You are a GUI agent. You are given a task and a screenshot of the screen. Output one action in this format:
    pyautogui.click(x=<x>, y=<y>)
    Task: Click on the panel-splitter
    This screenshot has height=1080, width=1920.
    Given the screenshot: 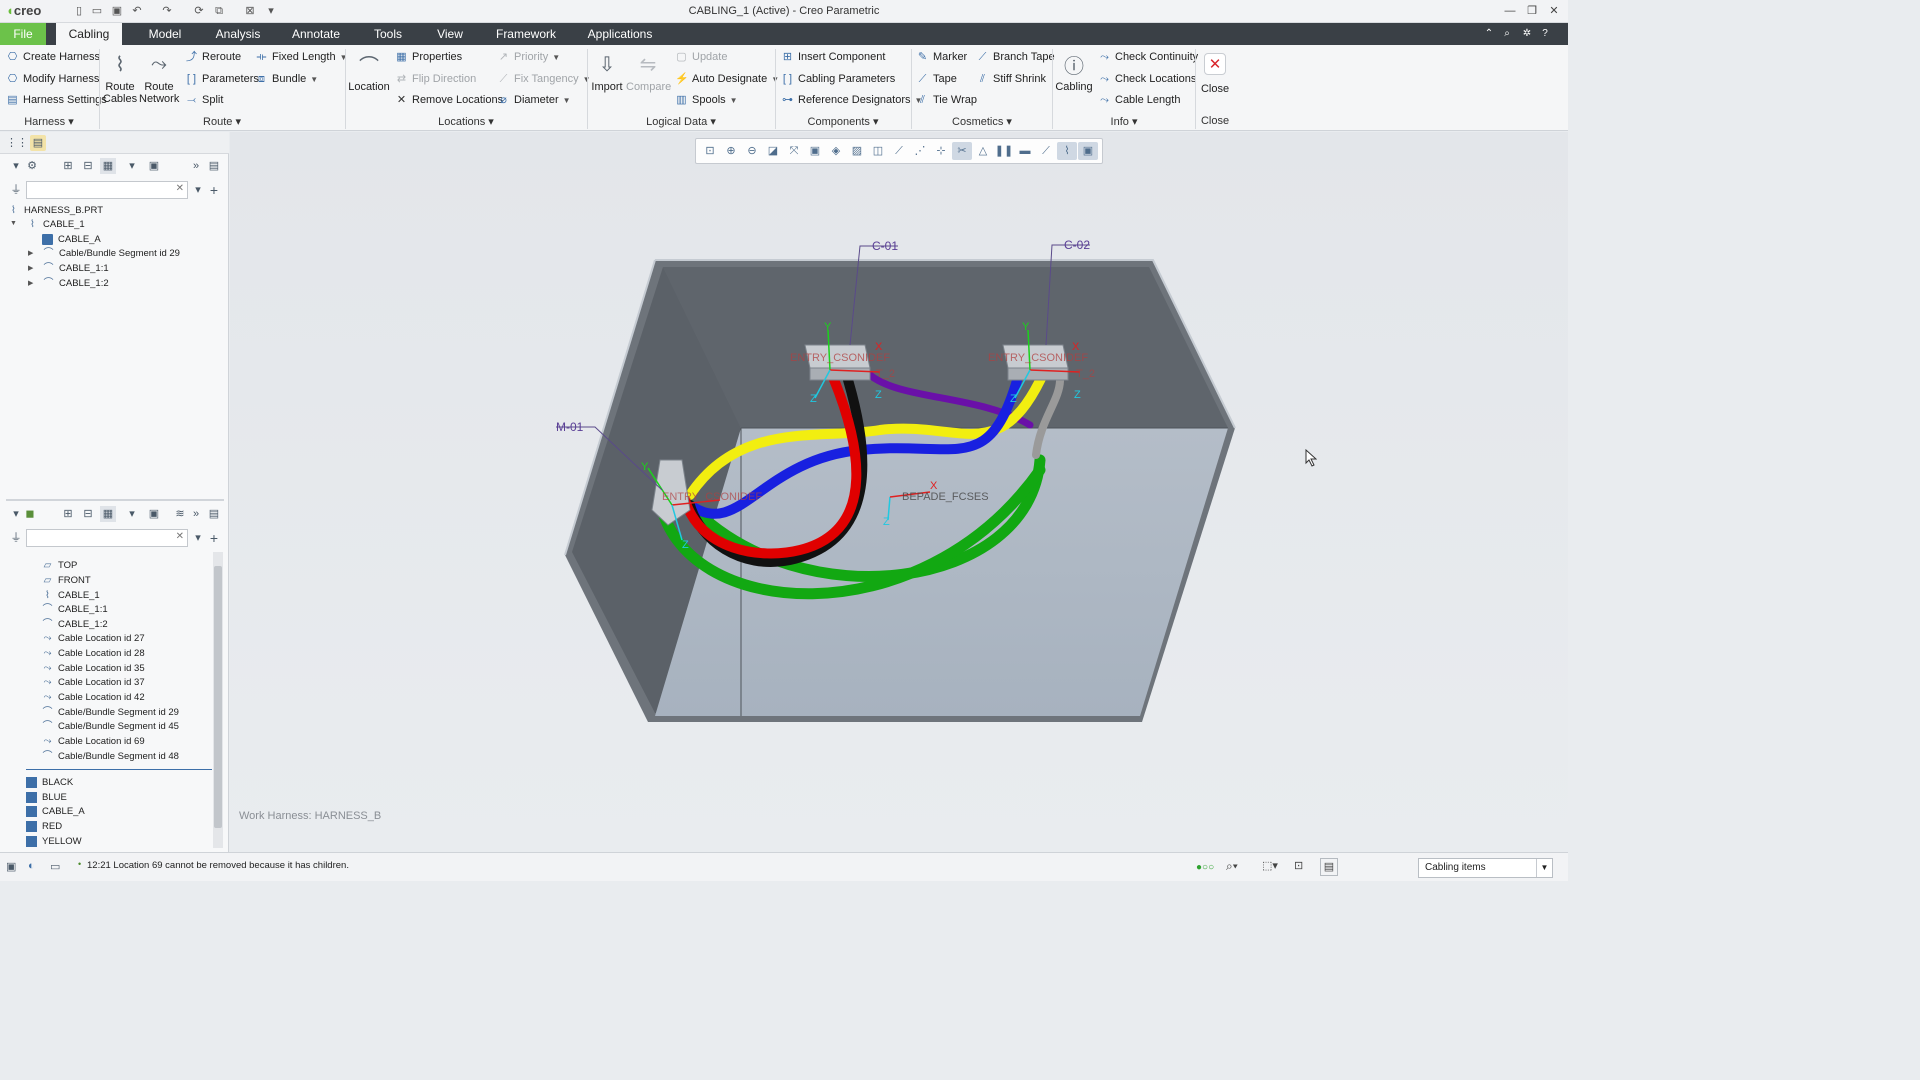 What is the action you would take?
    pyautogui.click(x=115, y=500)
    